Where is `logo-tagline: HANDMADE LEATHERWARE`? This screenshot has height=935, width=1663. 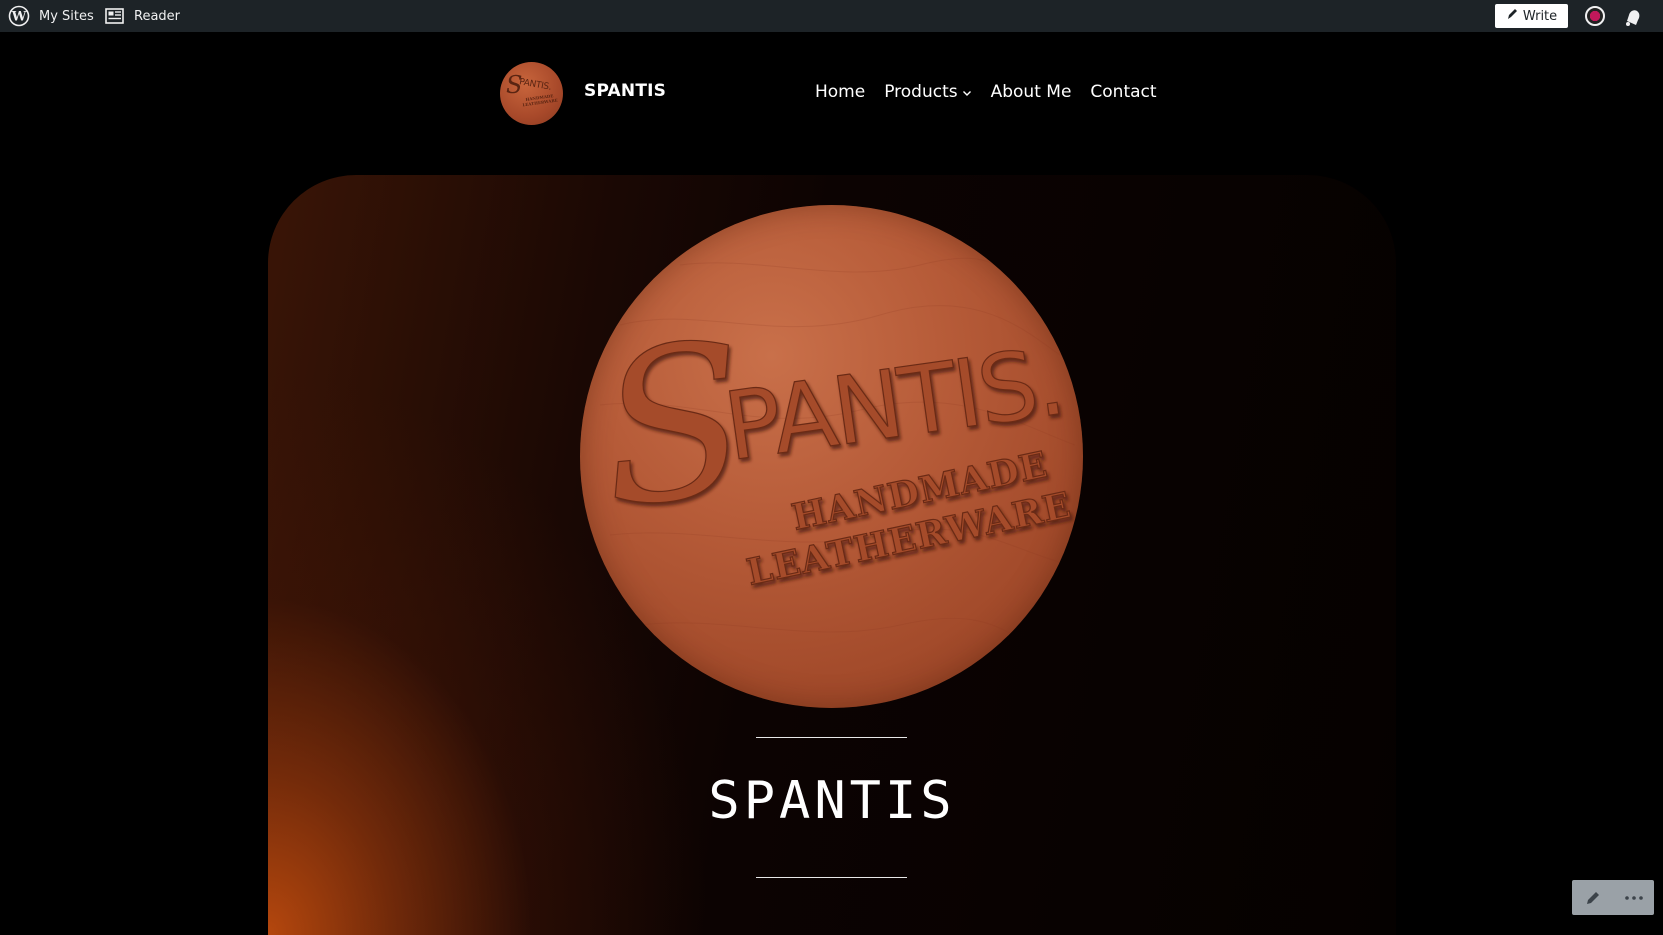 logo-tagline: HANDMADE LEATHERWARE is located at coordinates (539, 100).